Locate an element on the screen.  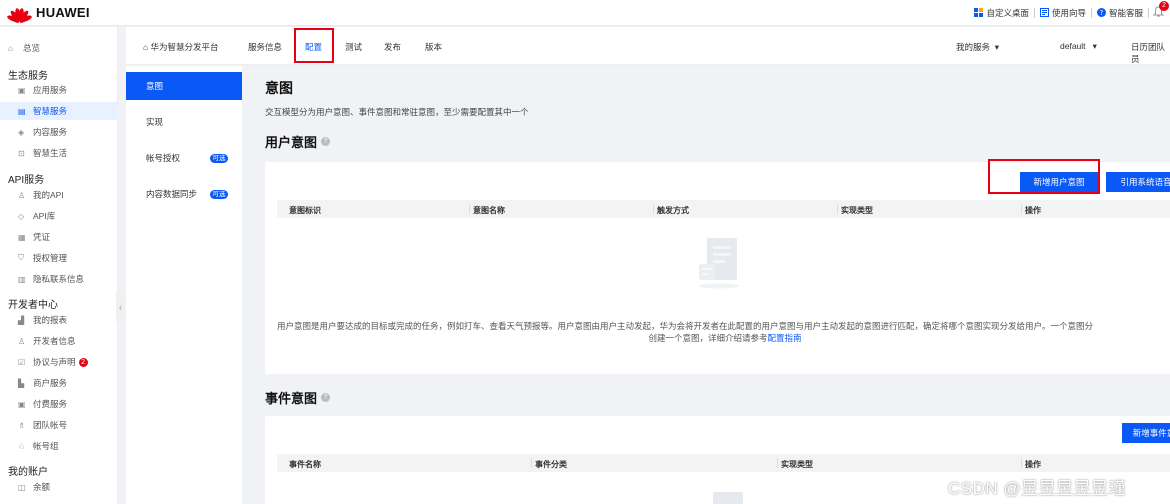
balance-icon: ◫ is located at coordinates (22, 487).